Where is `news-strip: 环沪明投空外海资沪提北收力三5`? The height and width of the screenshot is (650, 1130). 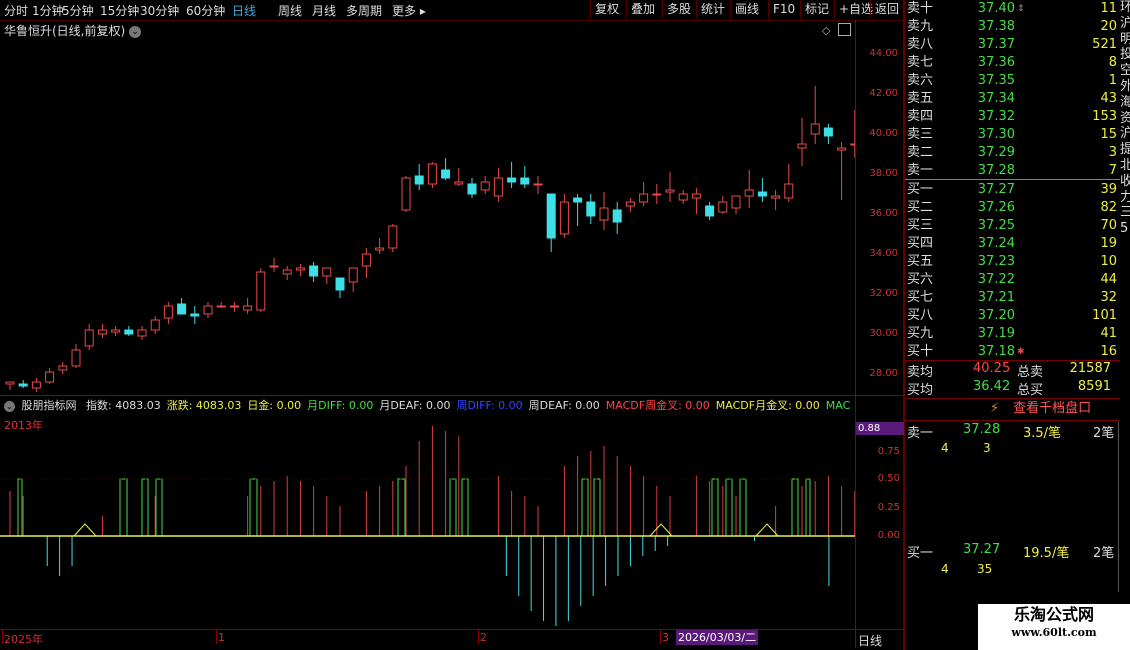 news-strip: 环沪明投空外海资沪提北收力三5 is located at coordinates (1125, 197).